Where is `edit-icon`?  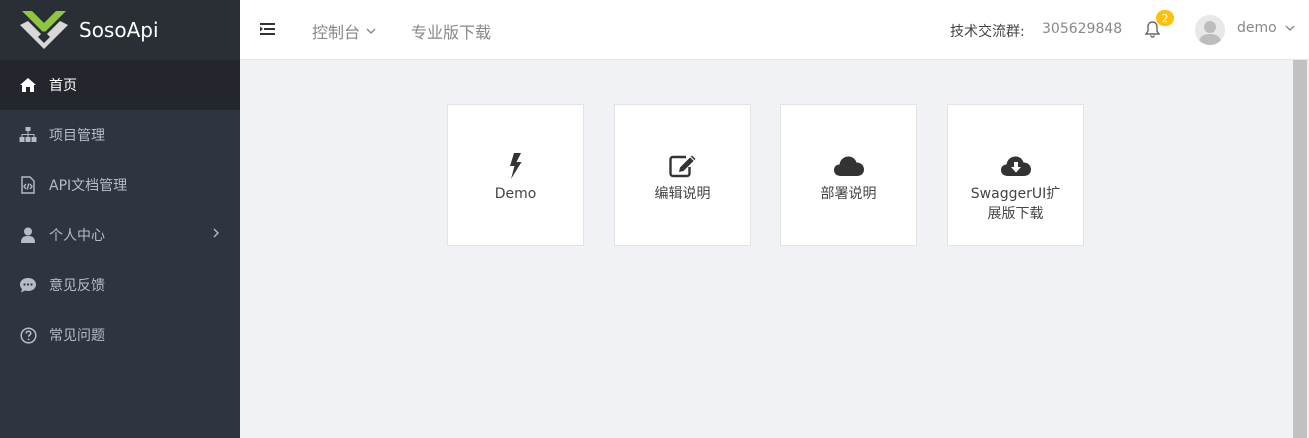
edit-icon is located at coordinates (683, 166).